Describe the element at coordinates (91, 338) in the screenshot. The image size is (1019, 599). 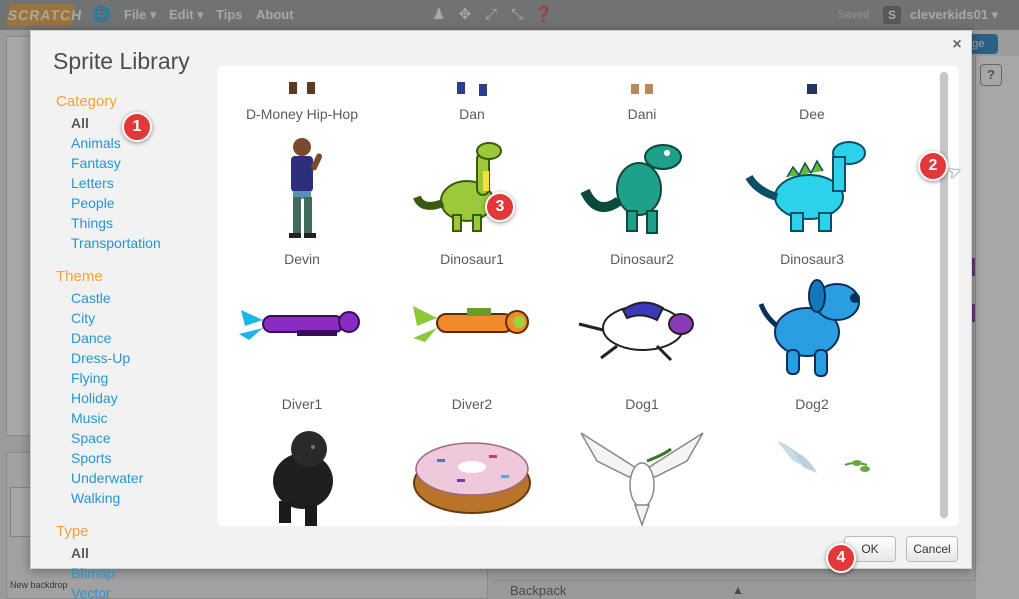
I see `theme-dance: Dance` at that location.